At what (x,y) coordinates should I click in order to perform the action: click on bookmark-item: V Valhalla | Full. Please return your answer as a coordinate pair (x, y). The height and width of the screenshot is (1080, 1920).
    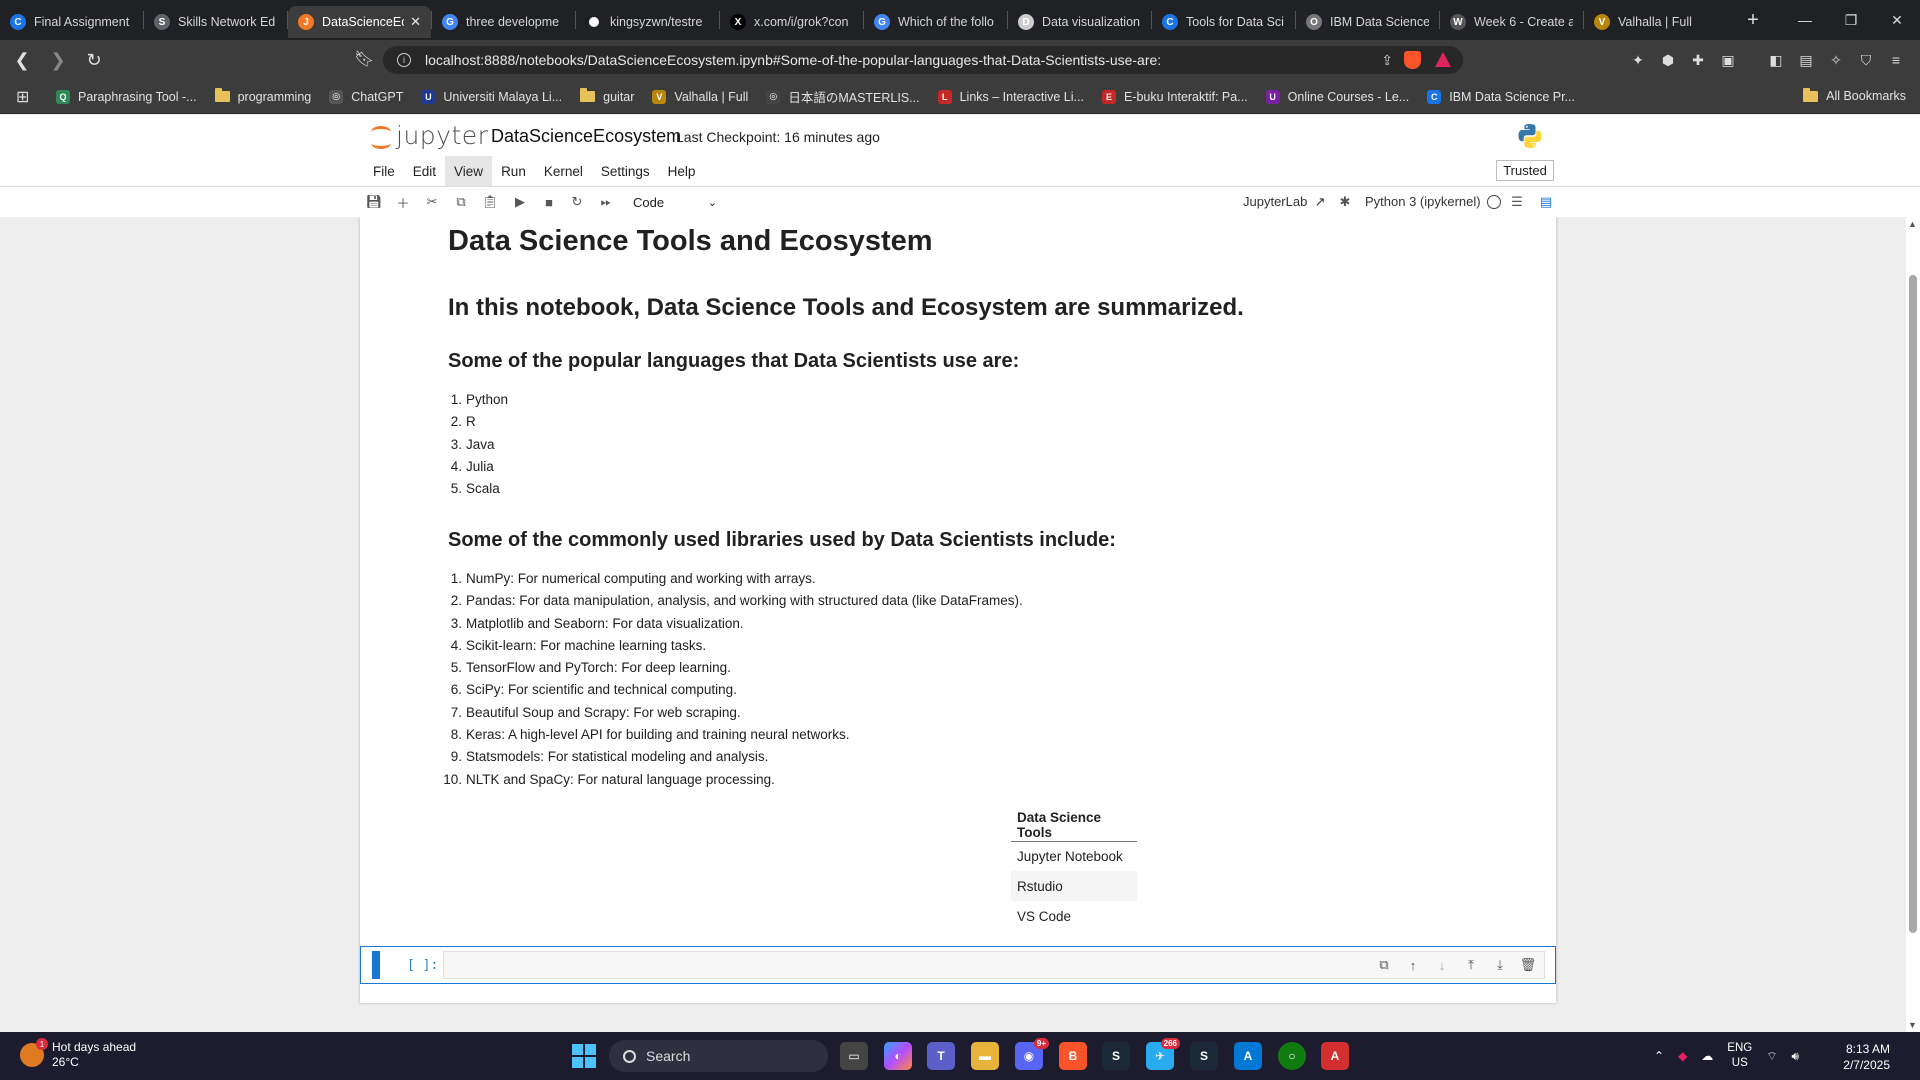
    Looking at the image, I should click on (700, 96).